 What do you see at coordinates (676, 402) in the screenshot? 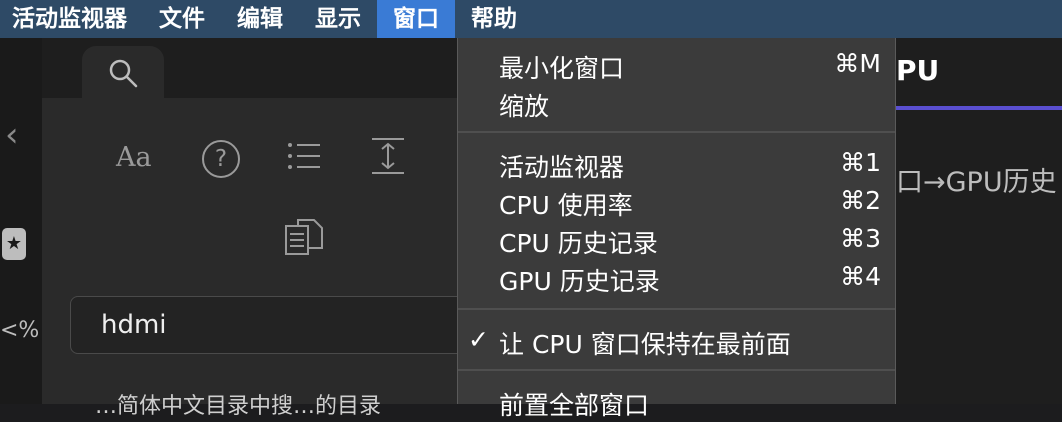
I see `menu-item-bring-all-to-front: 前置全部窗口` at bounding box center [676, 402].